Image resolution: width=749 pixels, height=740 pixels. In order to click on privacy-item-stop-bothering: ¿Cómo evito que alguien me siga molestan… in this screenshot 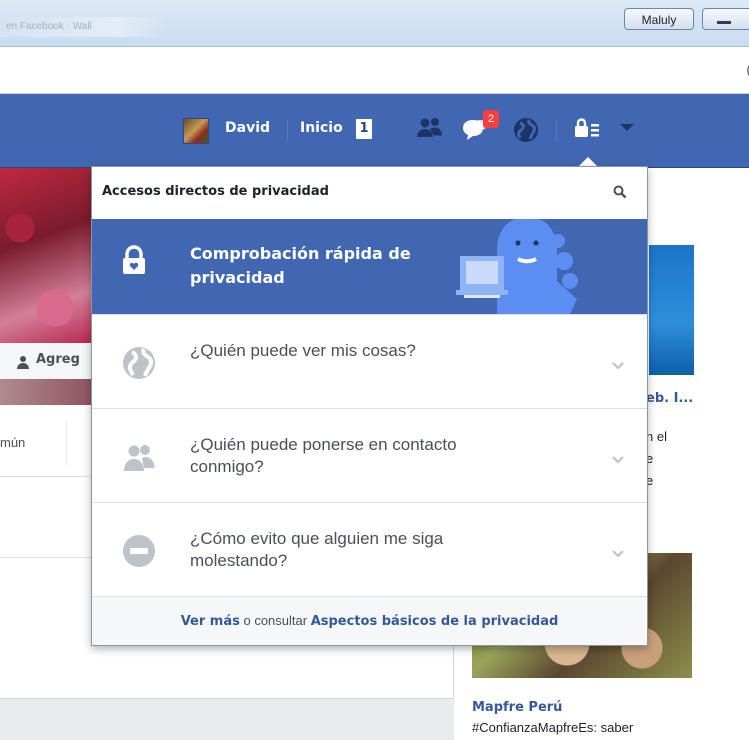, I will do `click(369, 549)`.